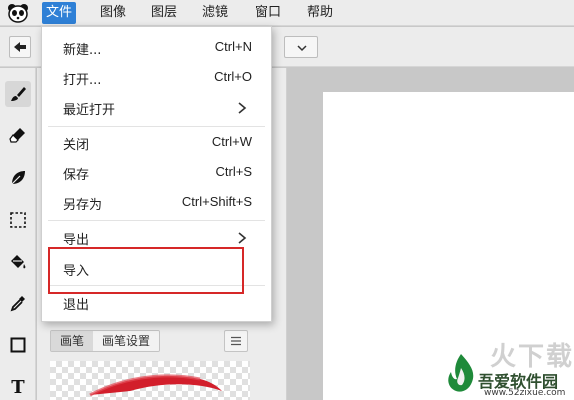  I want to click on menu-item-label: 退出, so click(76, 305).